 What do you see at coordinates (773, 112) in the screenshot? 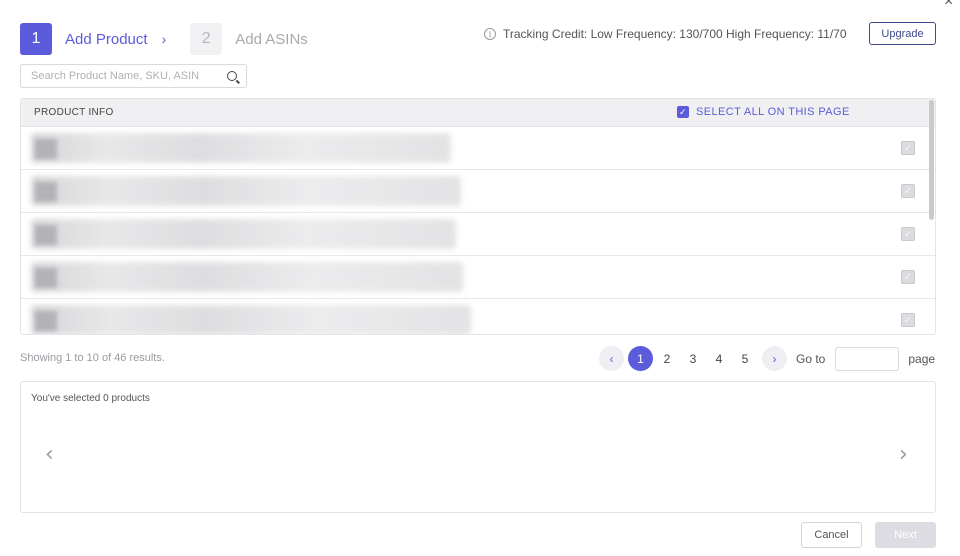
I see `select-all-label: SELECT ALL ON THIS PAGE` at bounding box center [773, 112].